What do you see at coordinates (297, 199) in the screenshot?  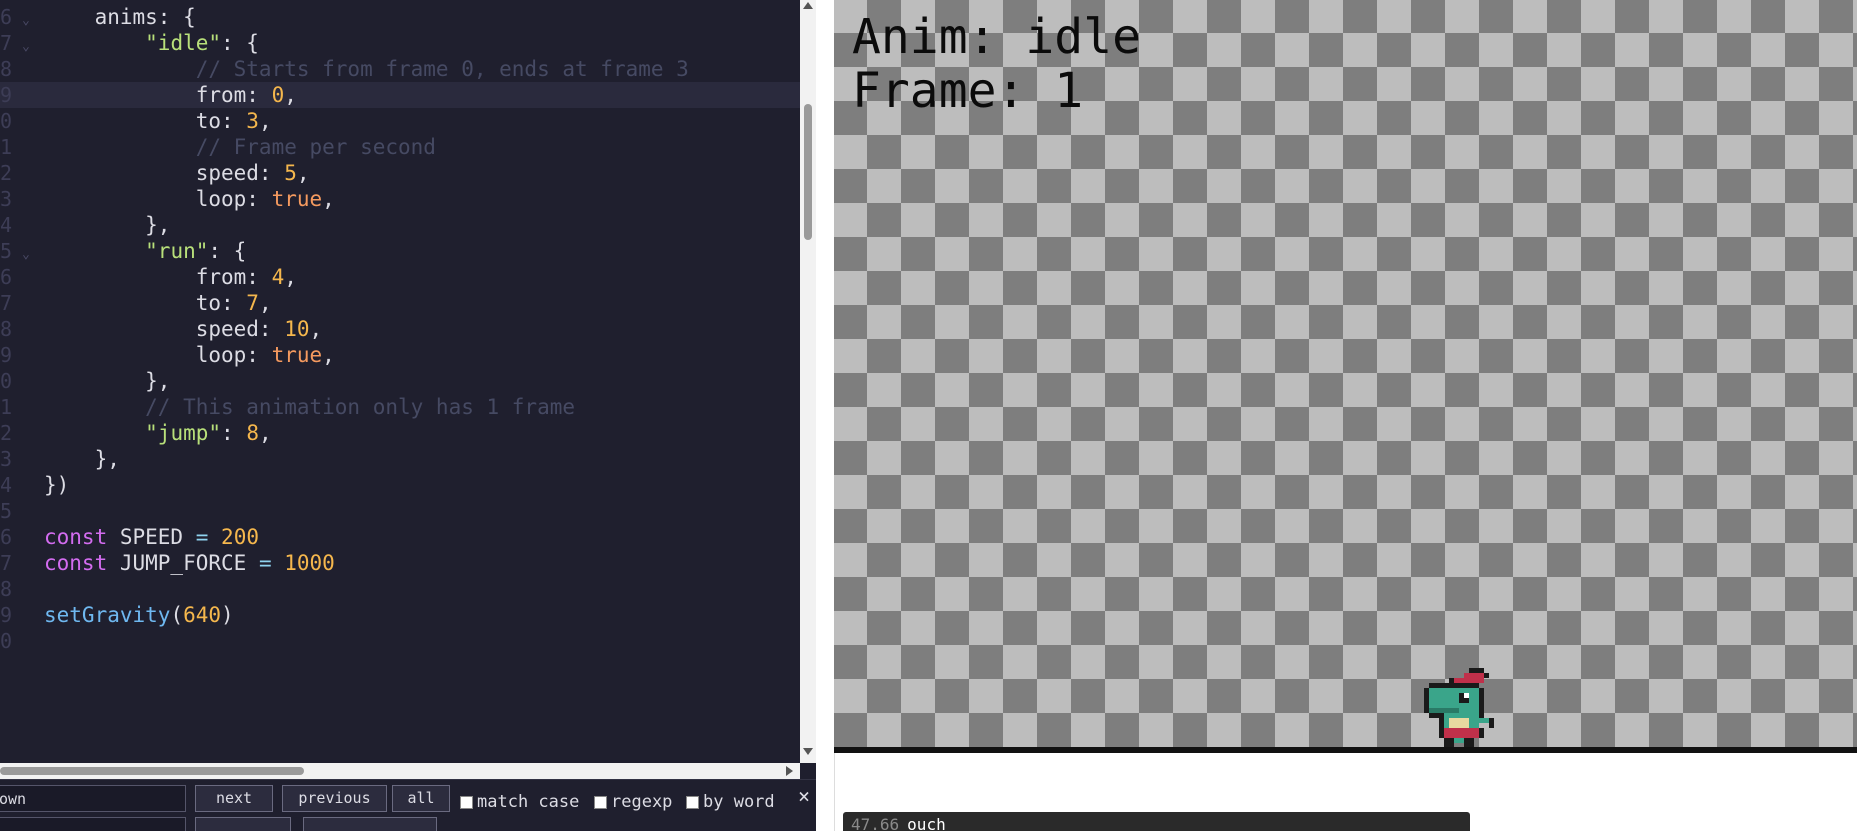 I see `code-token: true` at bounding box center [297, 199].